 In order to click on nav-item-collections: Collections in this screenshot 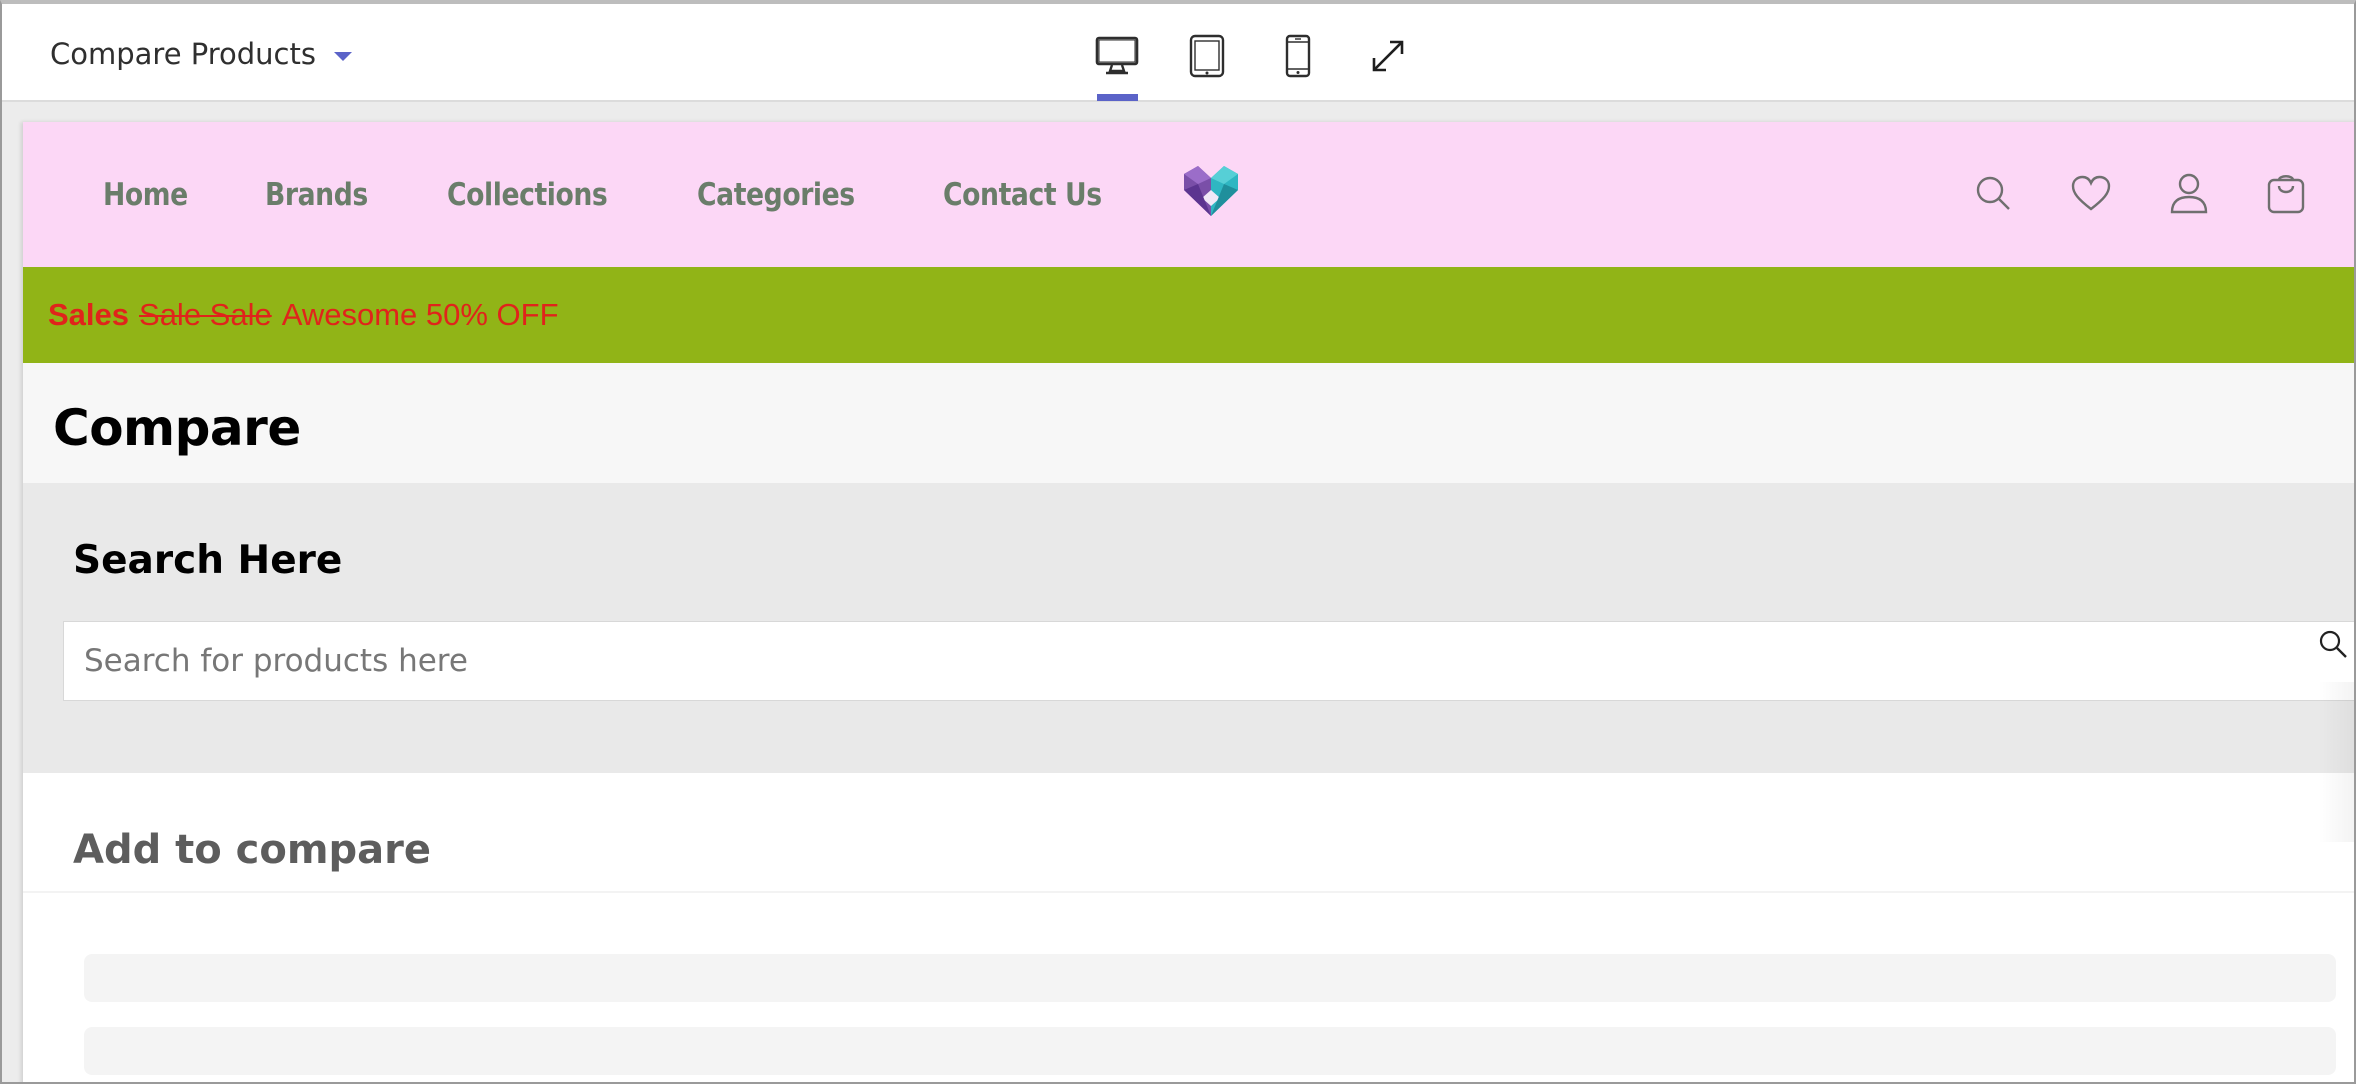, I will do `click(527, 195)`.